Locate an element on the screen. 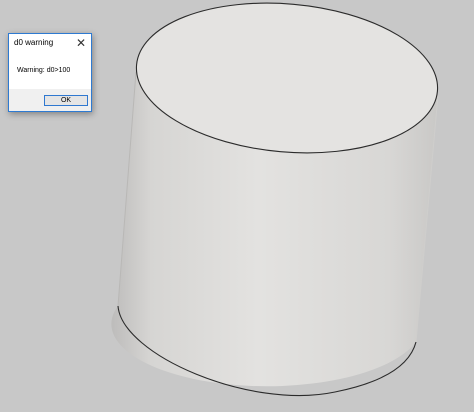  dialog-title: d0 warning is located at coordinates (34, 42).